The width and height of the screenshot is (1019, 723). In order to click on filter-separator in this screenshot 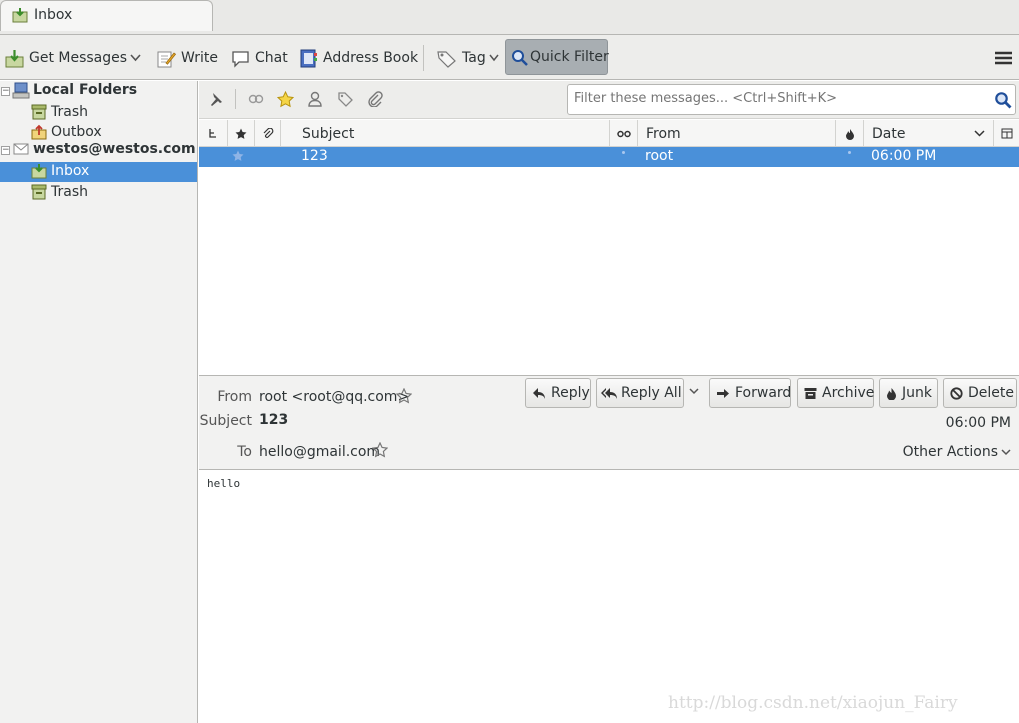, I will do `click(235, 99)`.